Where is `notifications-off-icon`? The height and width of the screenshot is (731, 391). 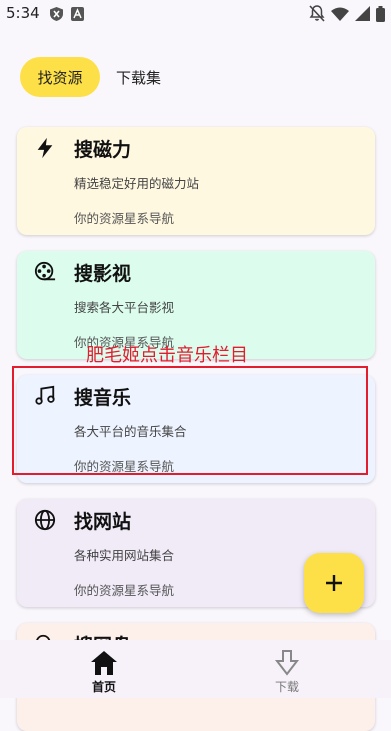
notifications-off-icon is located at coordinates (317, 13).